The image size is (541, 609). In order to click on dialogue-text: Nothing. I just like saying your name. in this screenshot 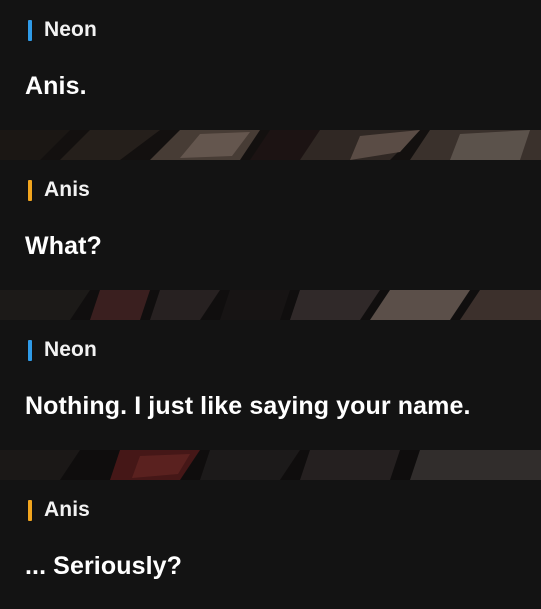, I will do `click(248, 406)`.